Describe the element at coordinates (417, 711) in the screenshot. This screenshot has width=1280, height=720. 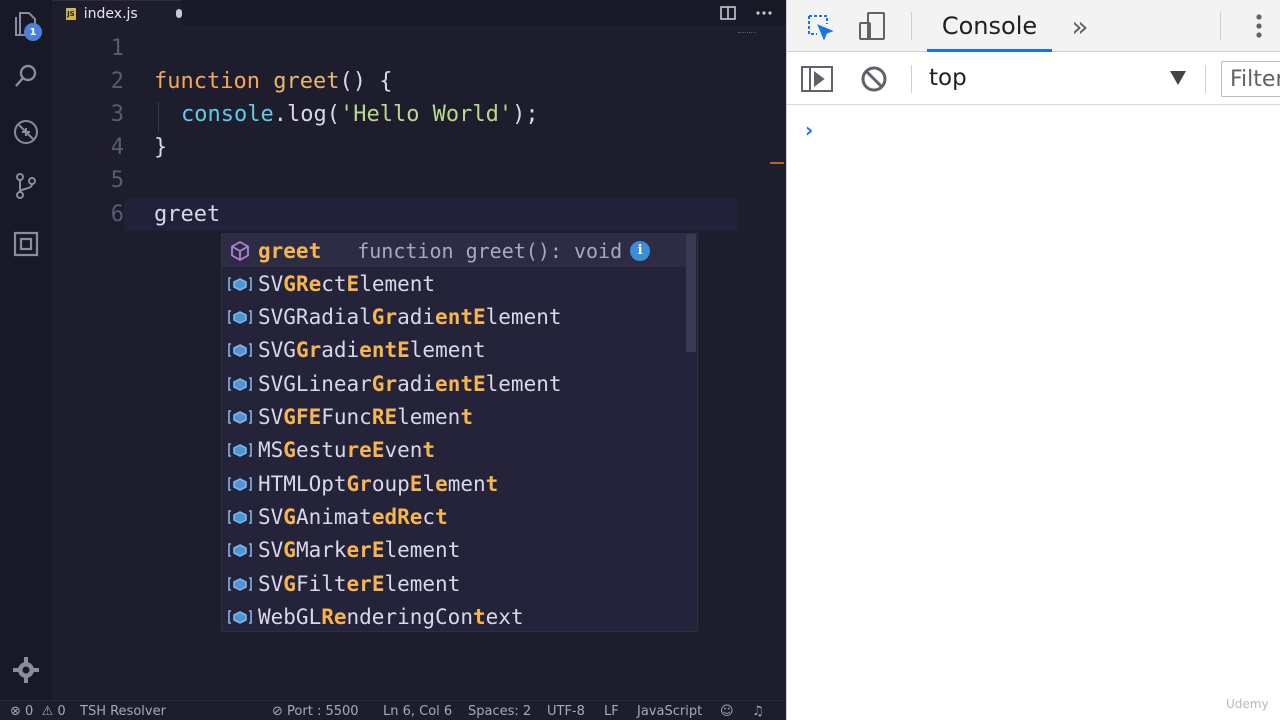
I see `cursor-position: Ln 6, Col 6` at that location.